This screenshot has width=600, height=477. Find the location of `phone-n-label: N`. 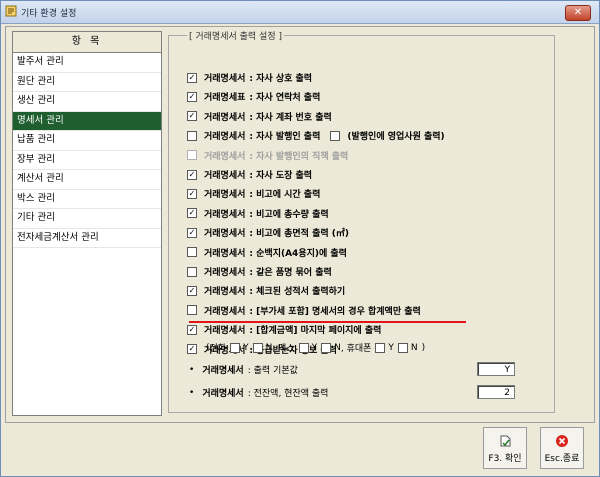

phone-n-label: N is located at coordinates (269, 347).